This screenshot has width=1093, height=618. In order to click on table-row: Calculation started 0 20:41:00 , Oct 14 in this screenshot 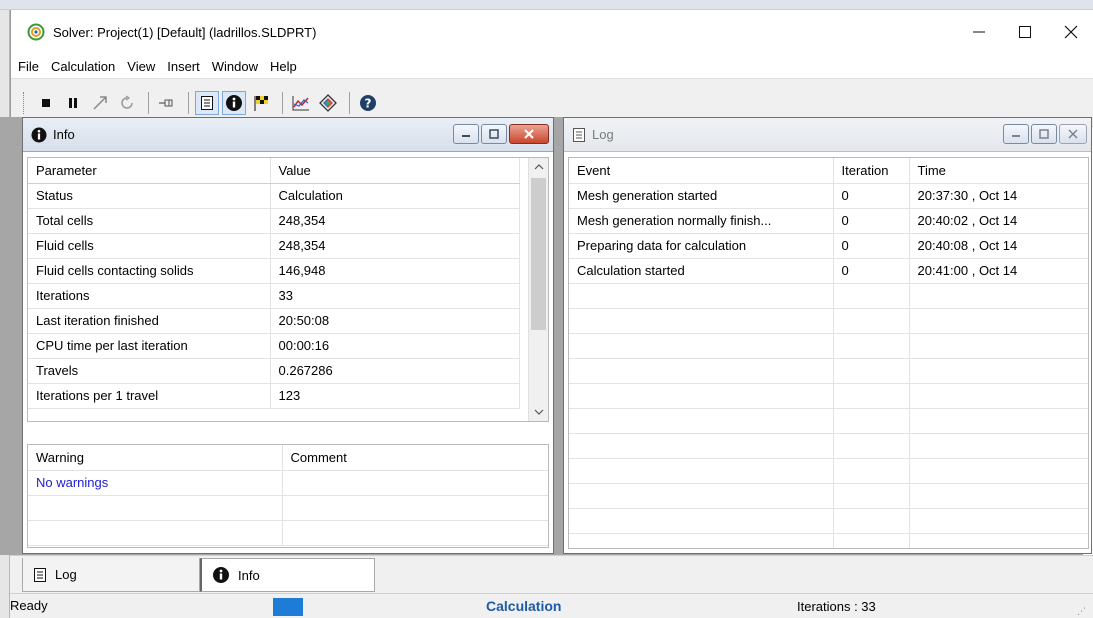, I will do `click(828, 271)`.